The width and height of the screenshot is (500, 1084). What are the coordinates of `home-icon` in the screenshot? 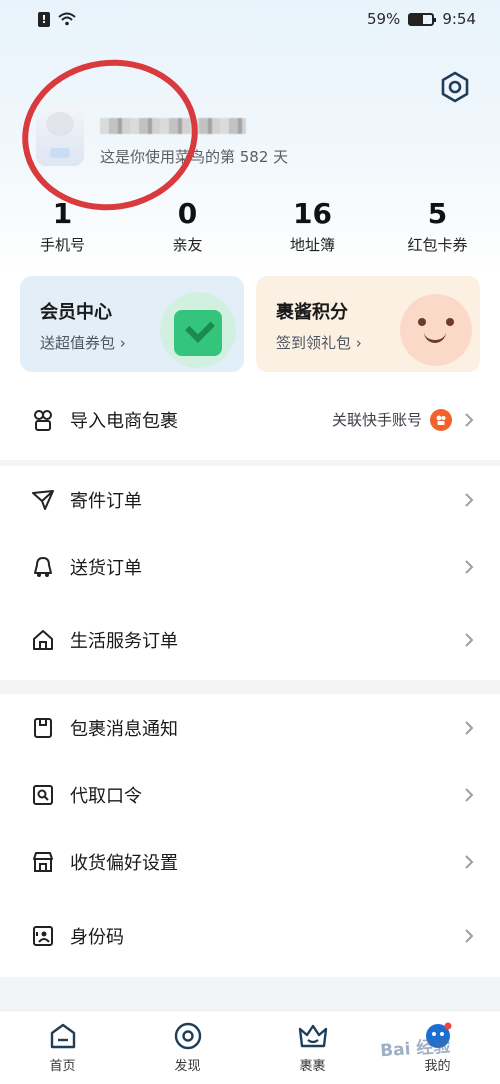 It's located at (43, 640).